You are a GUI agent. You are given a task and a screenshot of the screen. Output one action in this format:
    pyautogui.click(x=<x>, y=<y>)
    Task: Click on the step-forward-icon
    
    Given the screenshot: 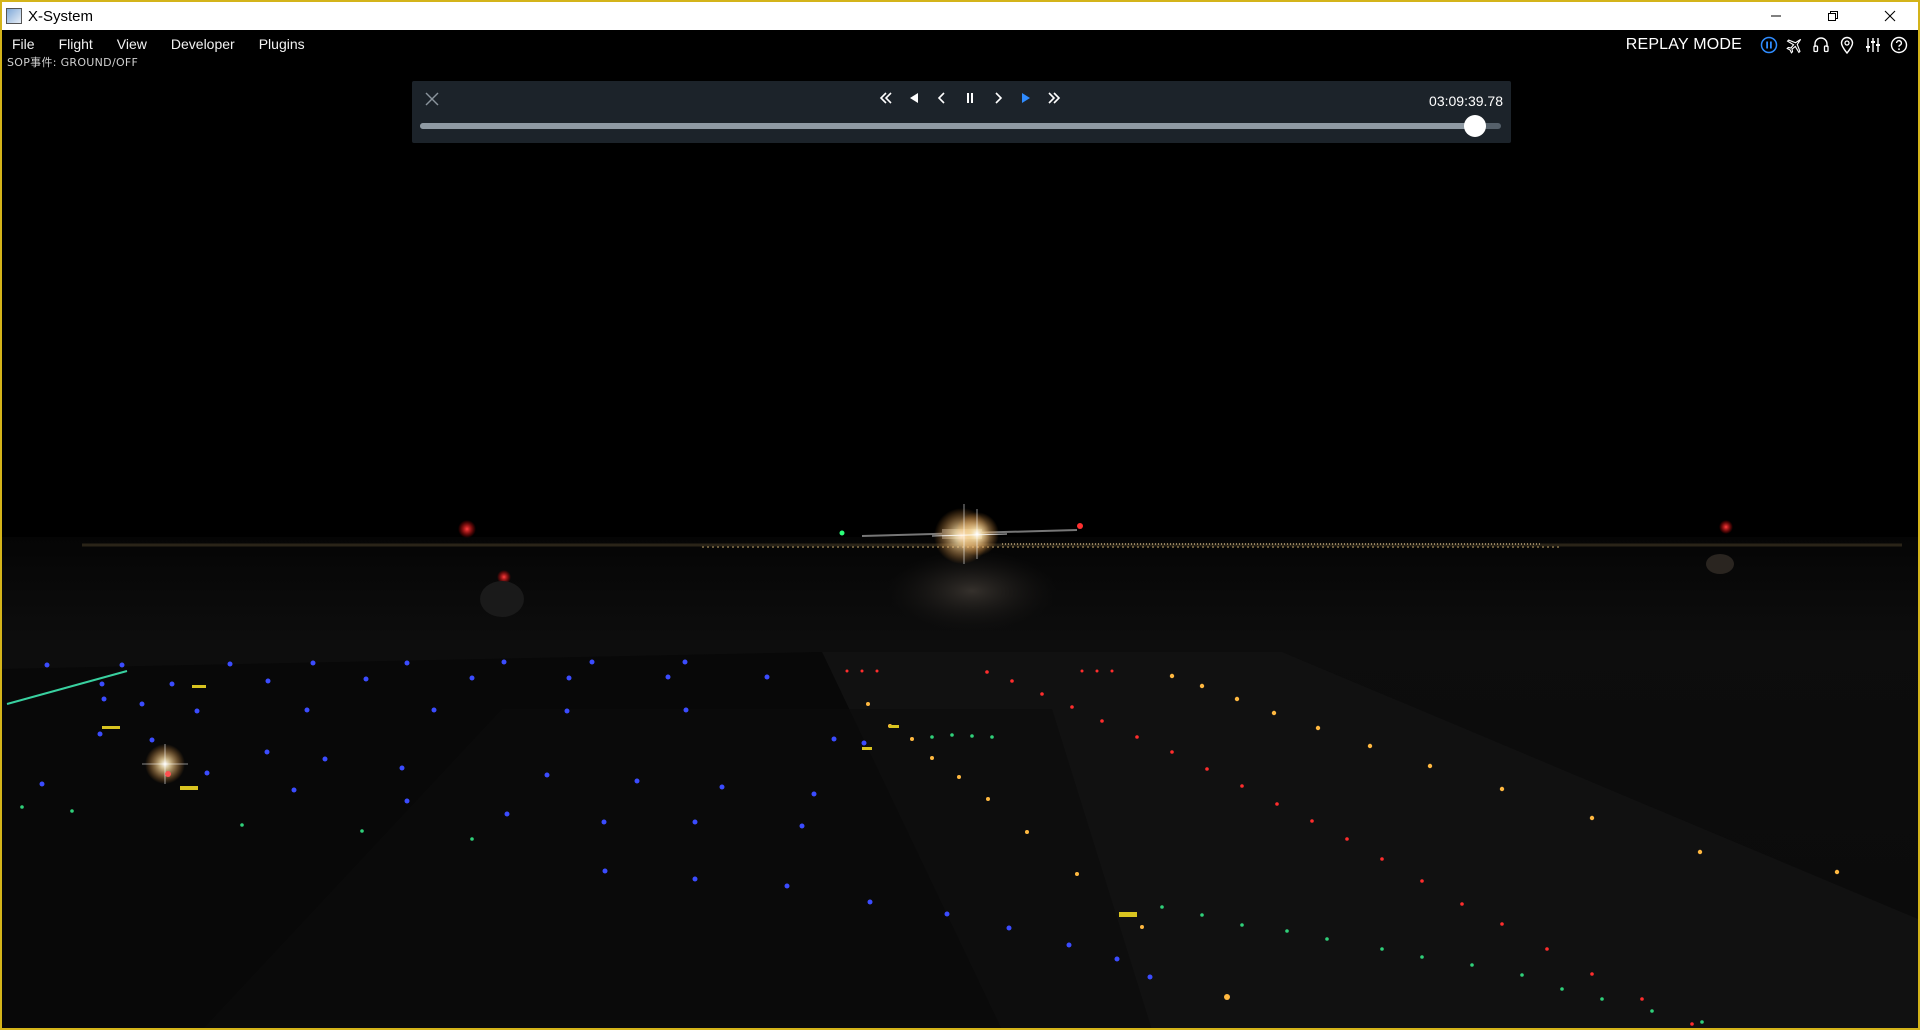 What is the action you would take?
    pyautogui.click(x=999, y=98)
    